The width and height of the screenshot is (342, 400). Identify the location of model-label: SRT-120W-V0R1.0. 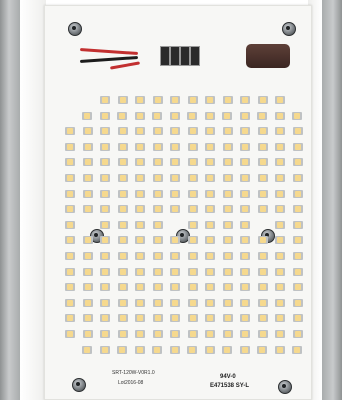
(133, 373).